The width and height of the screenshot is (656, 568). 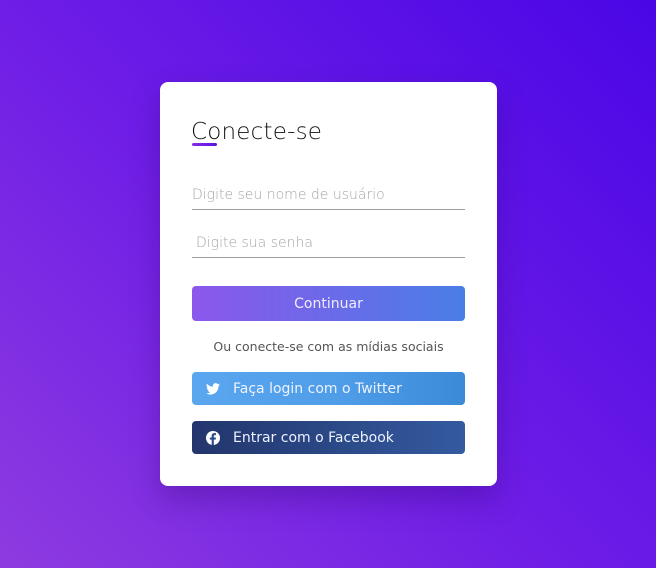 What do you see at coordinates (328, 346) in the screenshot?
I see `social-login-text: Ou conecte-se com as mídias sociais` at bounding box center [328, 346].